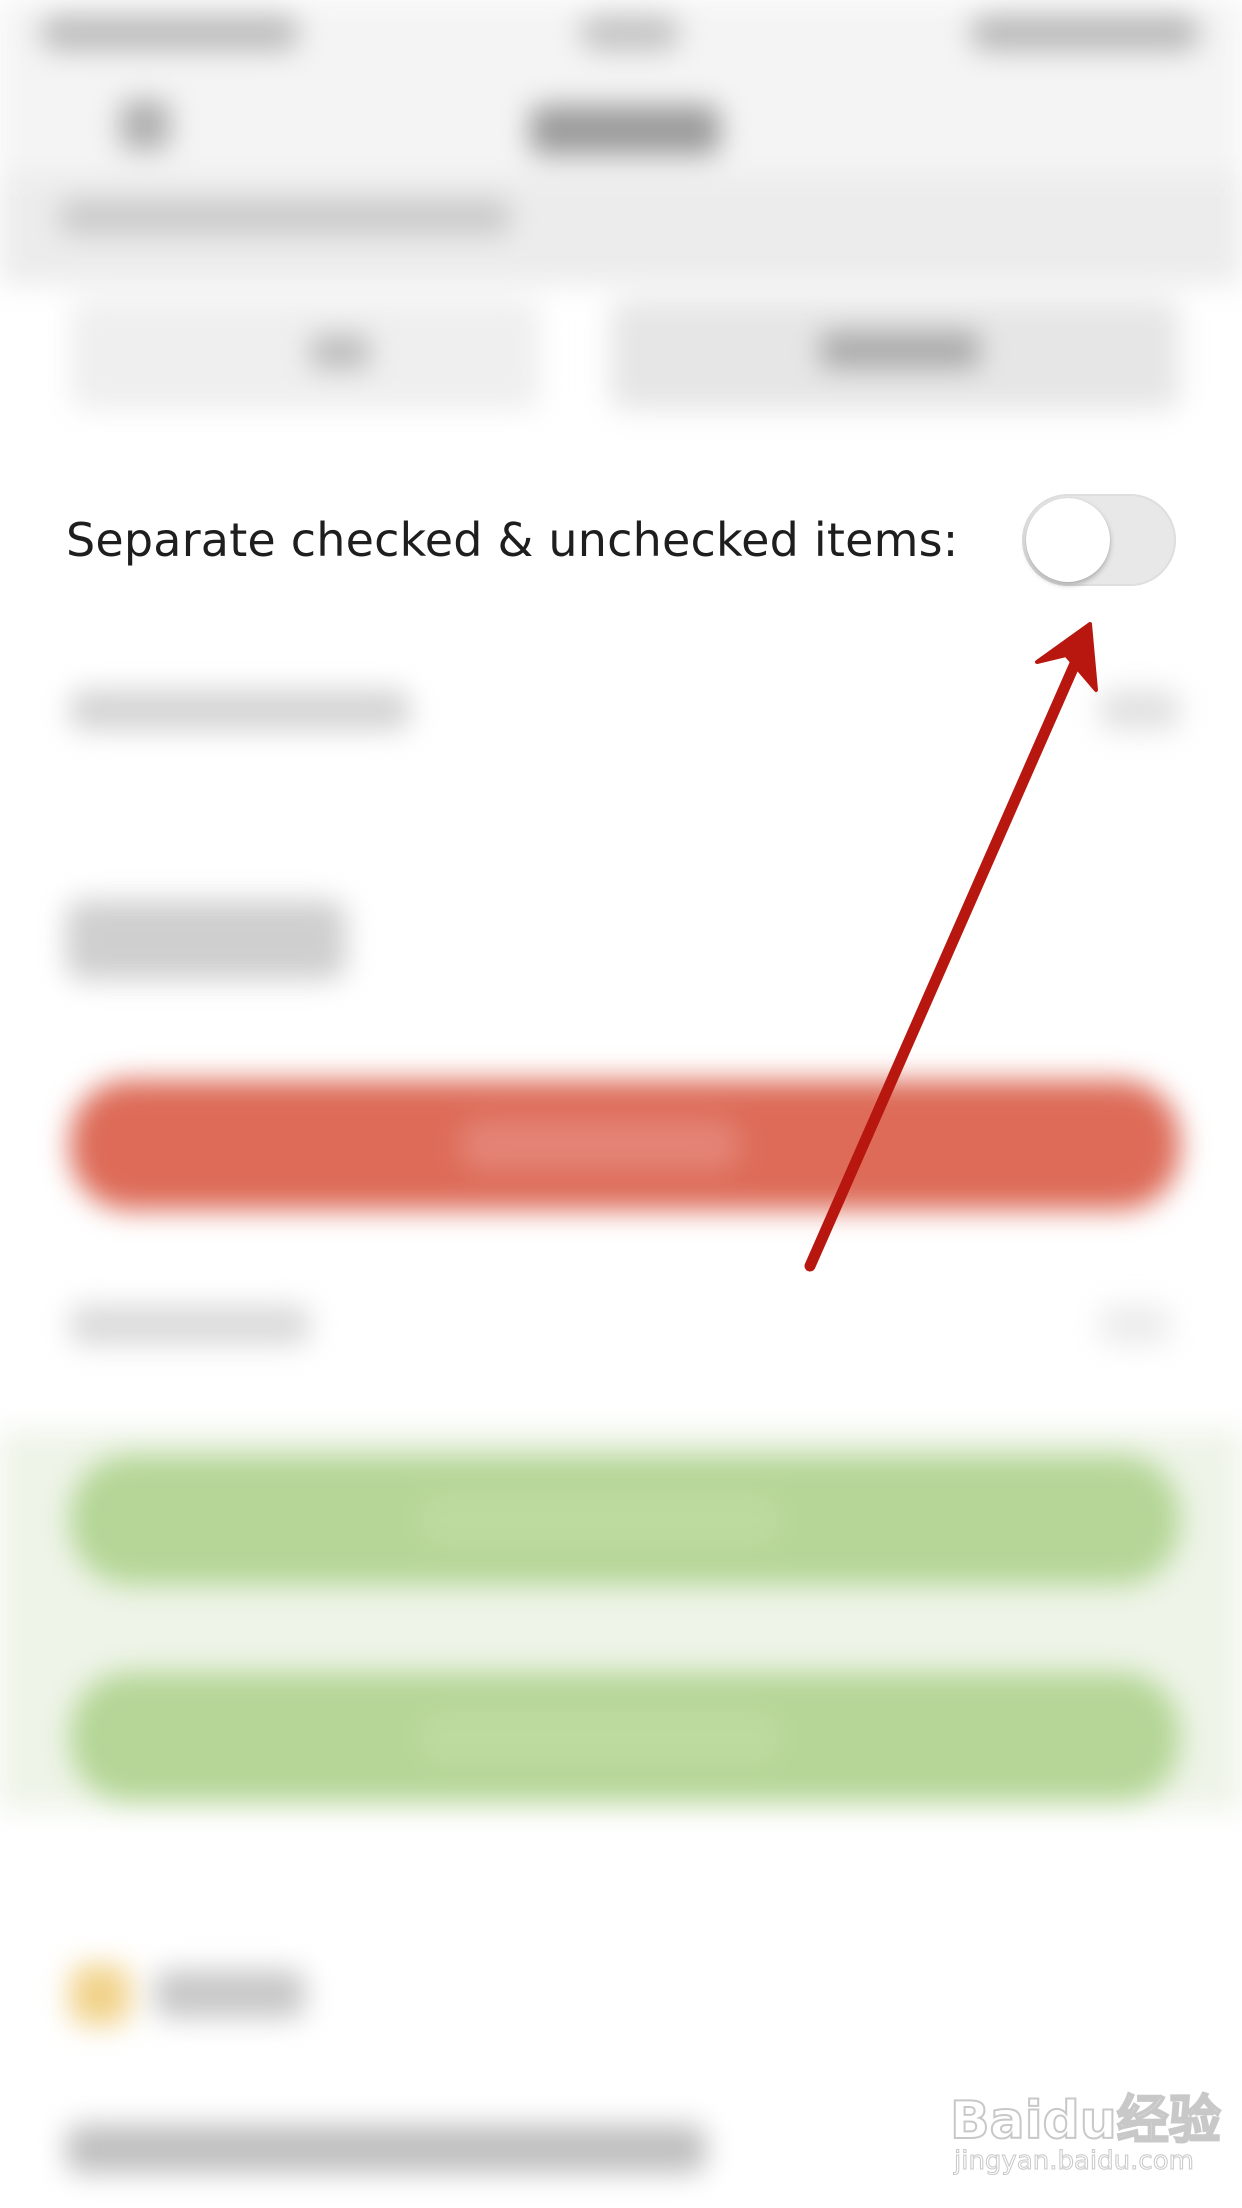  Describe the element at coordinates (512, 540) in the screenshot. I see `separate-items-label: Separate checked & unchecked items:` at that location.